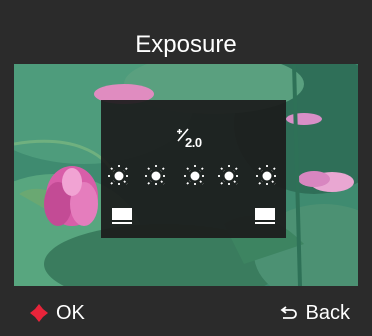  What do you see at coordinates (70, 313) in the screenshot?
I see `ok-label: OK` at bounding box center [70, 313].